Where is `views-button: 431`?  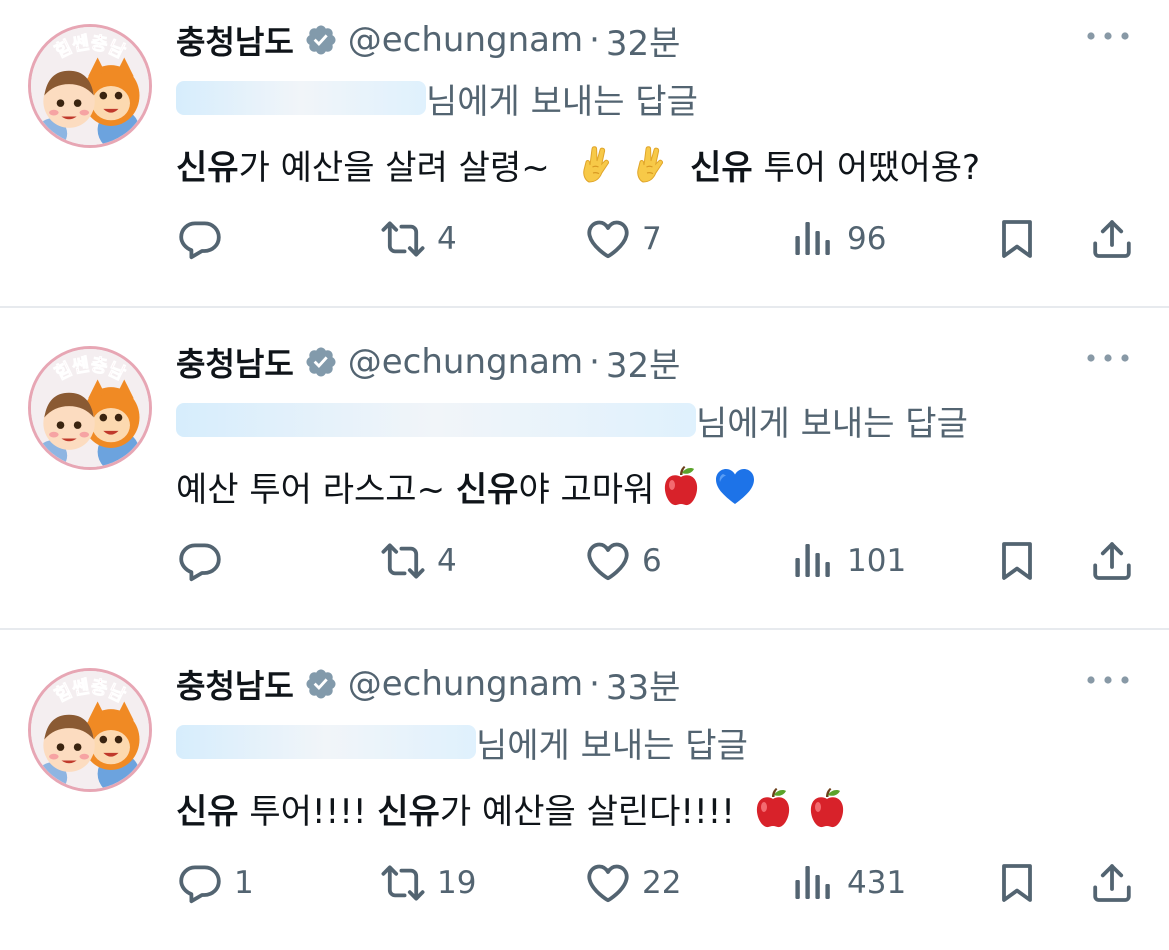 views-button: 431 is located at coordinates (847, 883).